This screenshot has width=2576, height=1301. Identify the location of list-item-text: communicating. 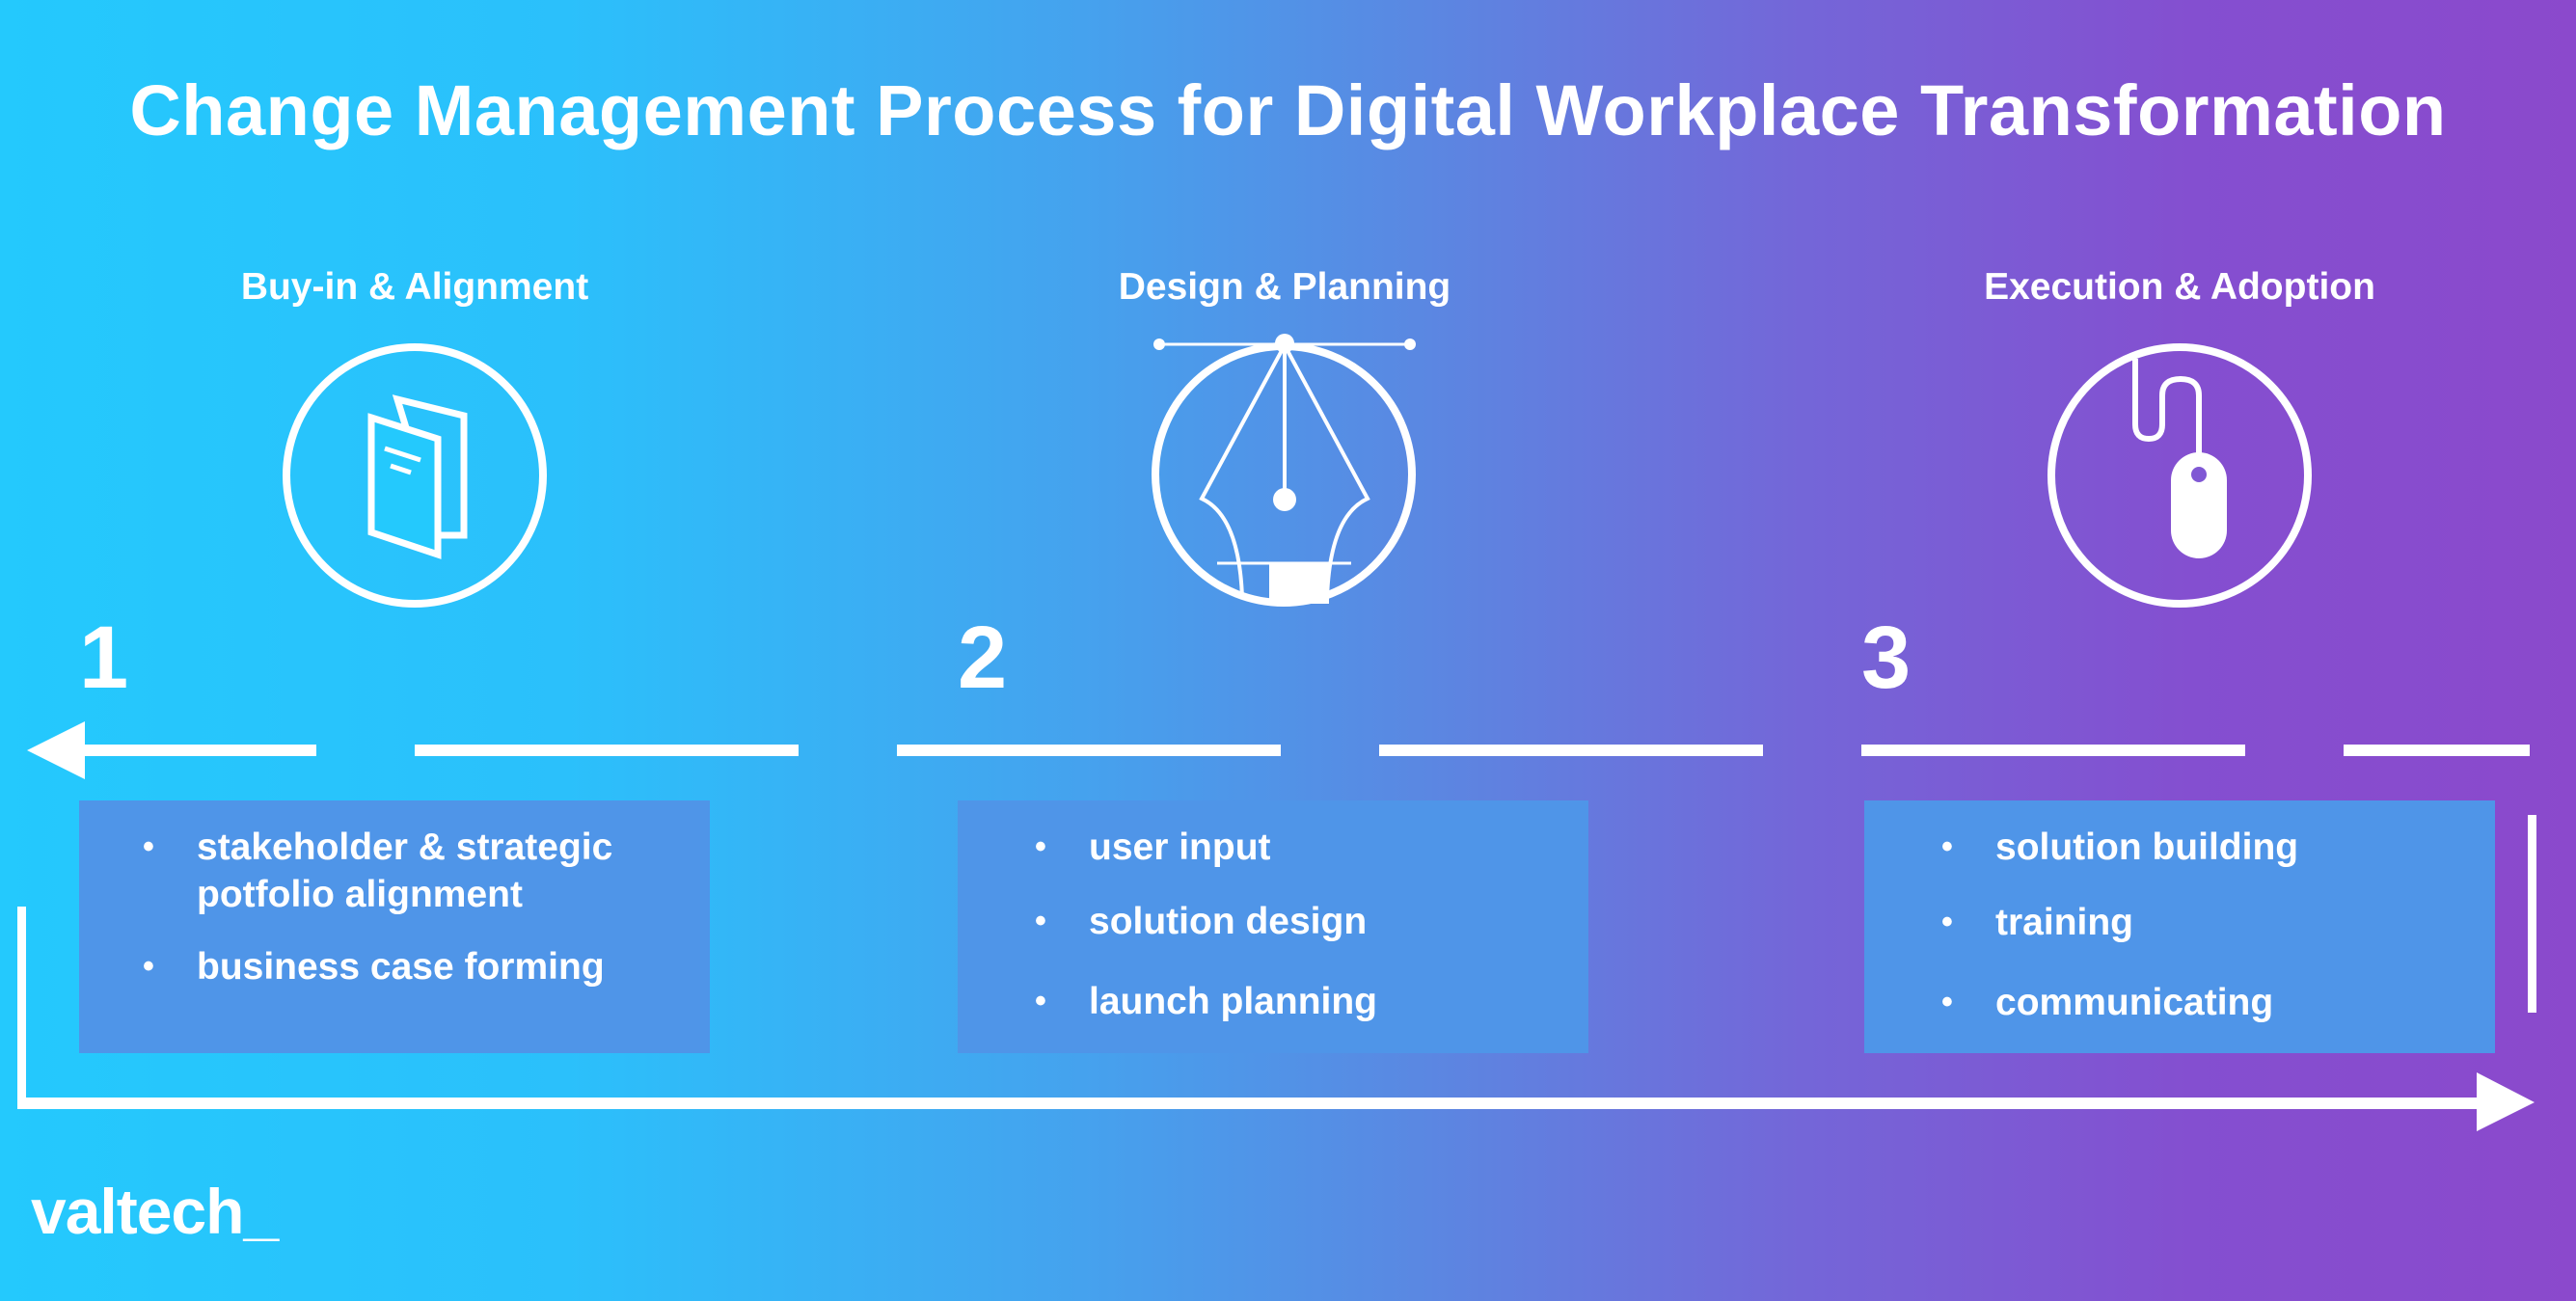
(2134, 1002).